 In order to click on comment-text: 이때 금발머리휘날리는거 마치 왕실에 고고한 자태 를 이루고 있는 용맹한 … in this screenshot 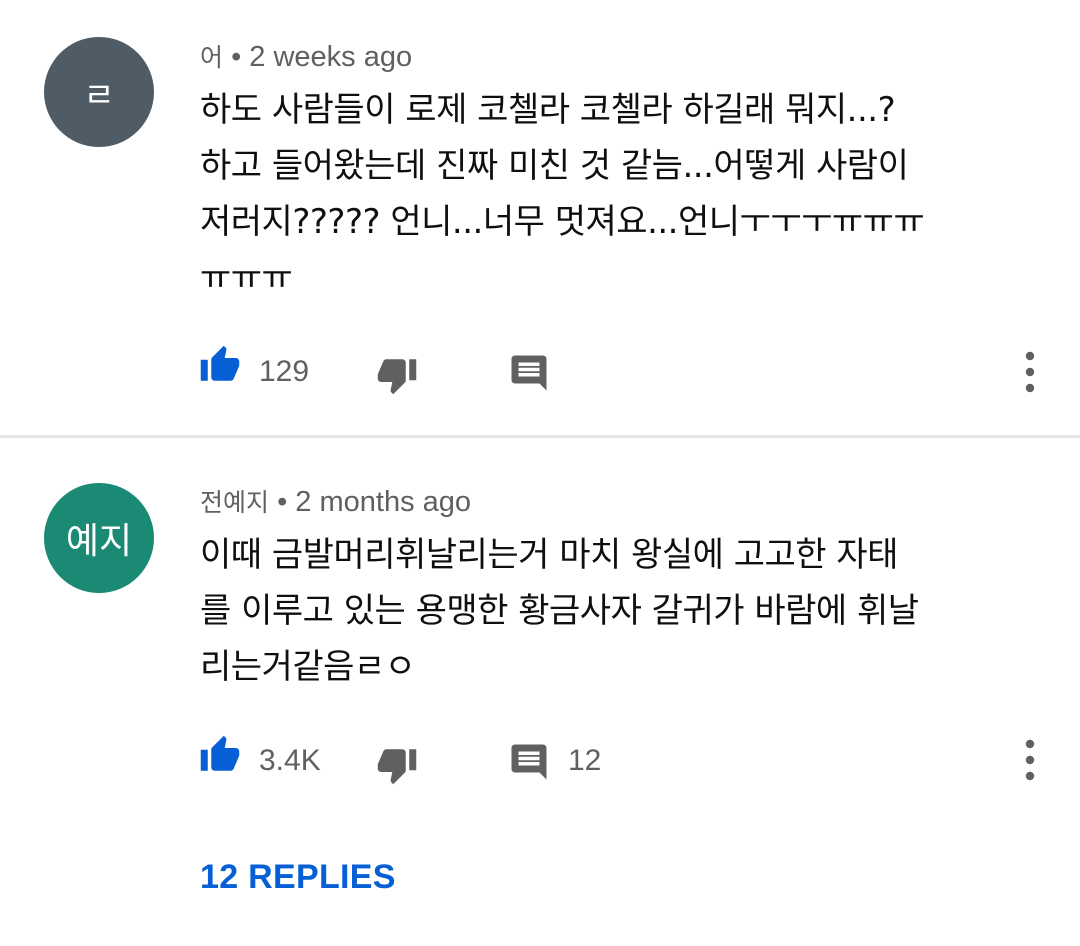, I will do `click(559, 611)`.